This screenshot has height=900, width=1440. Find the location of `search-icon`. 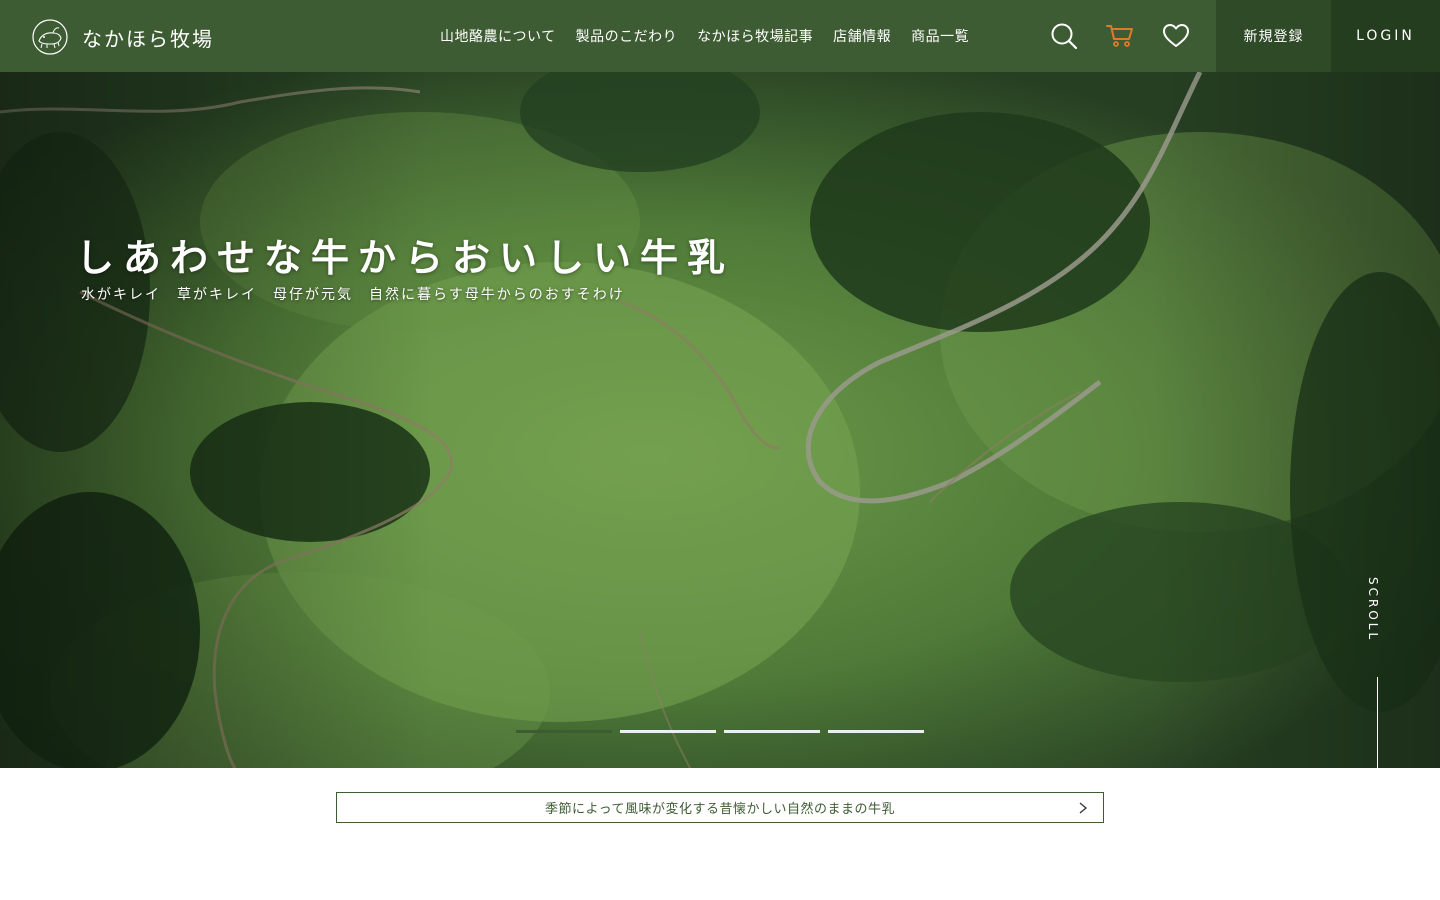

search-icon is located at coordinates (1064, 36).